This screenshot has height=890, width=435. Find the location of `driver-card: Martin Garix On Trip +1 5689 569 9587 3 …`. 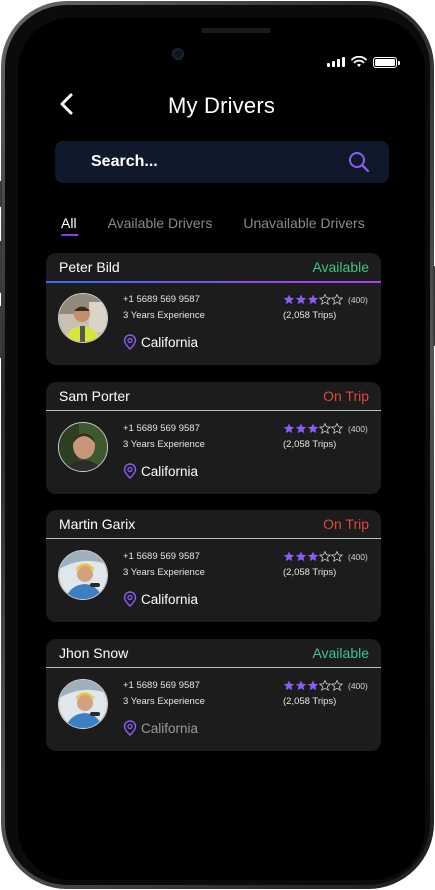

driver-card: Martin Garix On Trip +1 5689 569 9587 3 … is located at coordinates (213, 566).